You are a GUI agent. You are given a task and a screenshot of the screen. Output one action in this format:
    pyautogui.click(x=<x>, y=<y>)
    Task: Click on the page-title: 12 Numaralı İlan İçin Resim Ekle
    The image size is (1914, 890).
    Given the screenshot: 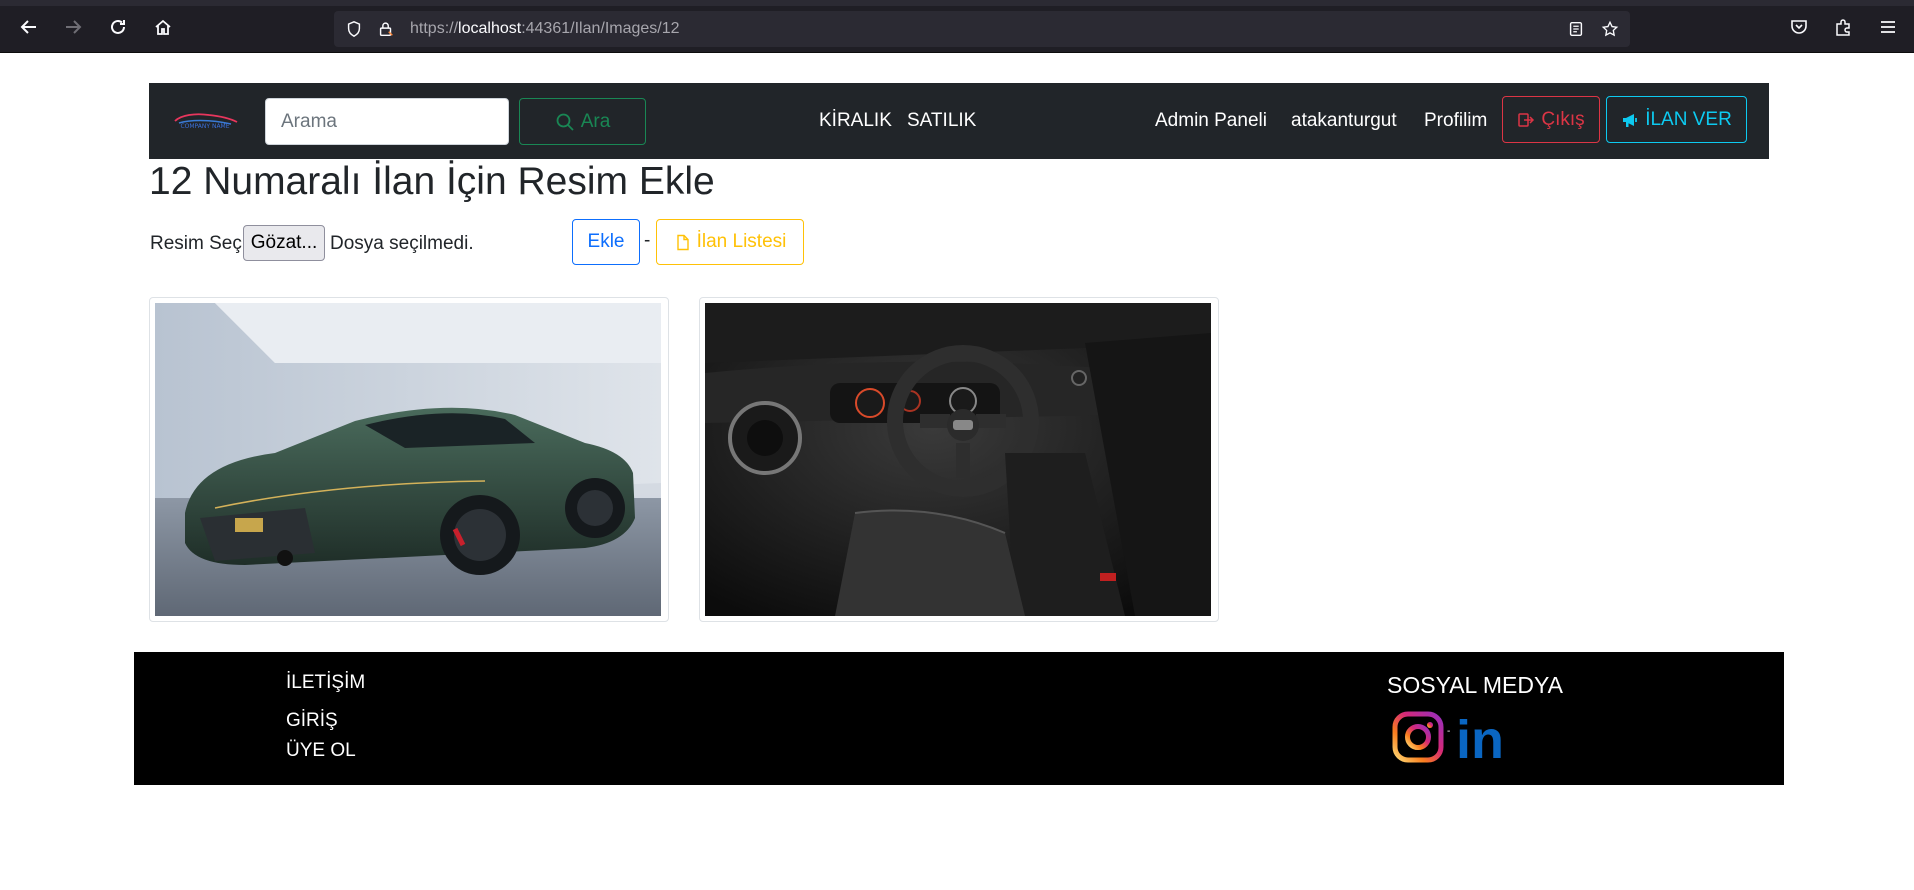 What is the action you would take?
    pyautogui.click(x=432, y=181)
    